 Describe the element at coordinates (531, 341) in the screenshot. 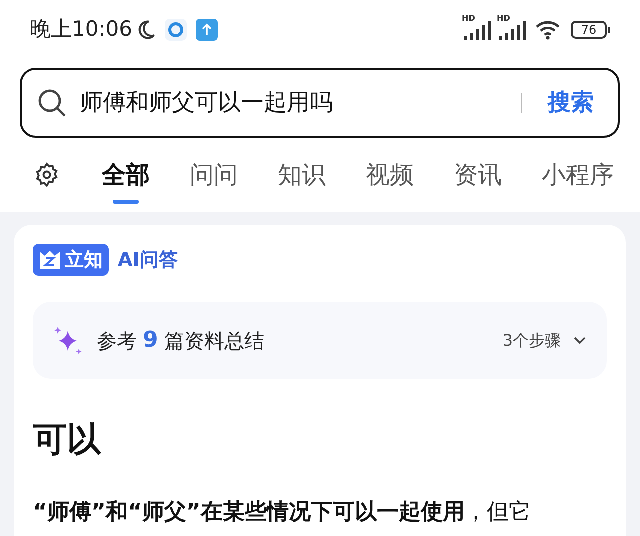

I see `steps-label: 3个步骤` at that location.